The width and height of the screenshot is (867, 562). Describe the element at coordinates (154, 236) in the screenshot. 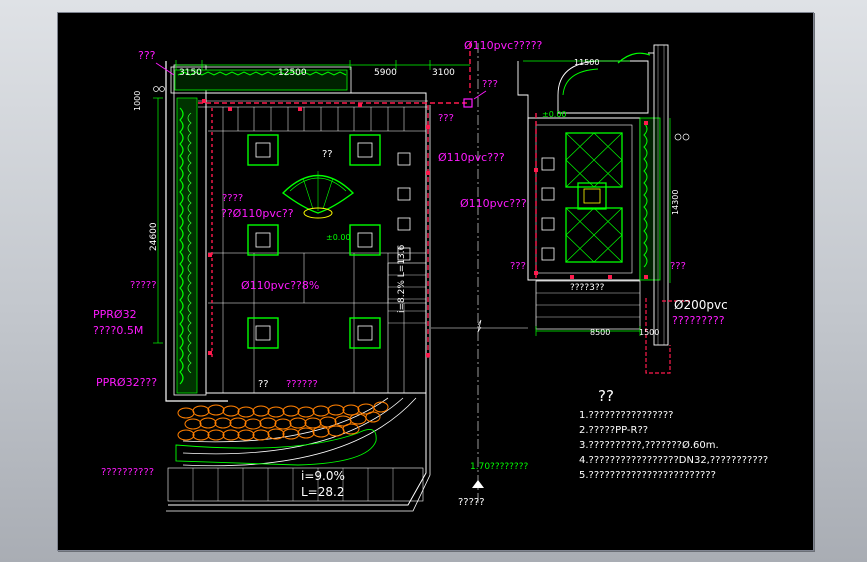

I see `dim-24600: 24600` at that location.